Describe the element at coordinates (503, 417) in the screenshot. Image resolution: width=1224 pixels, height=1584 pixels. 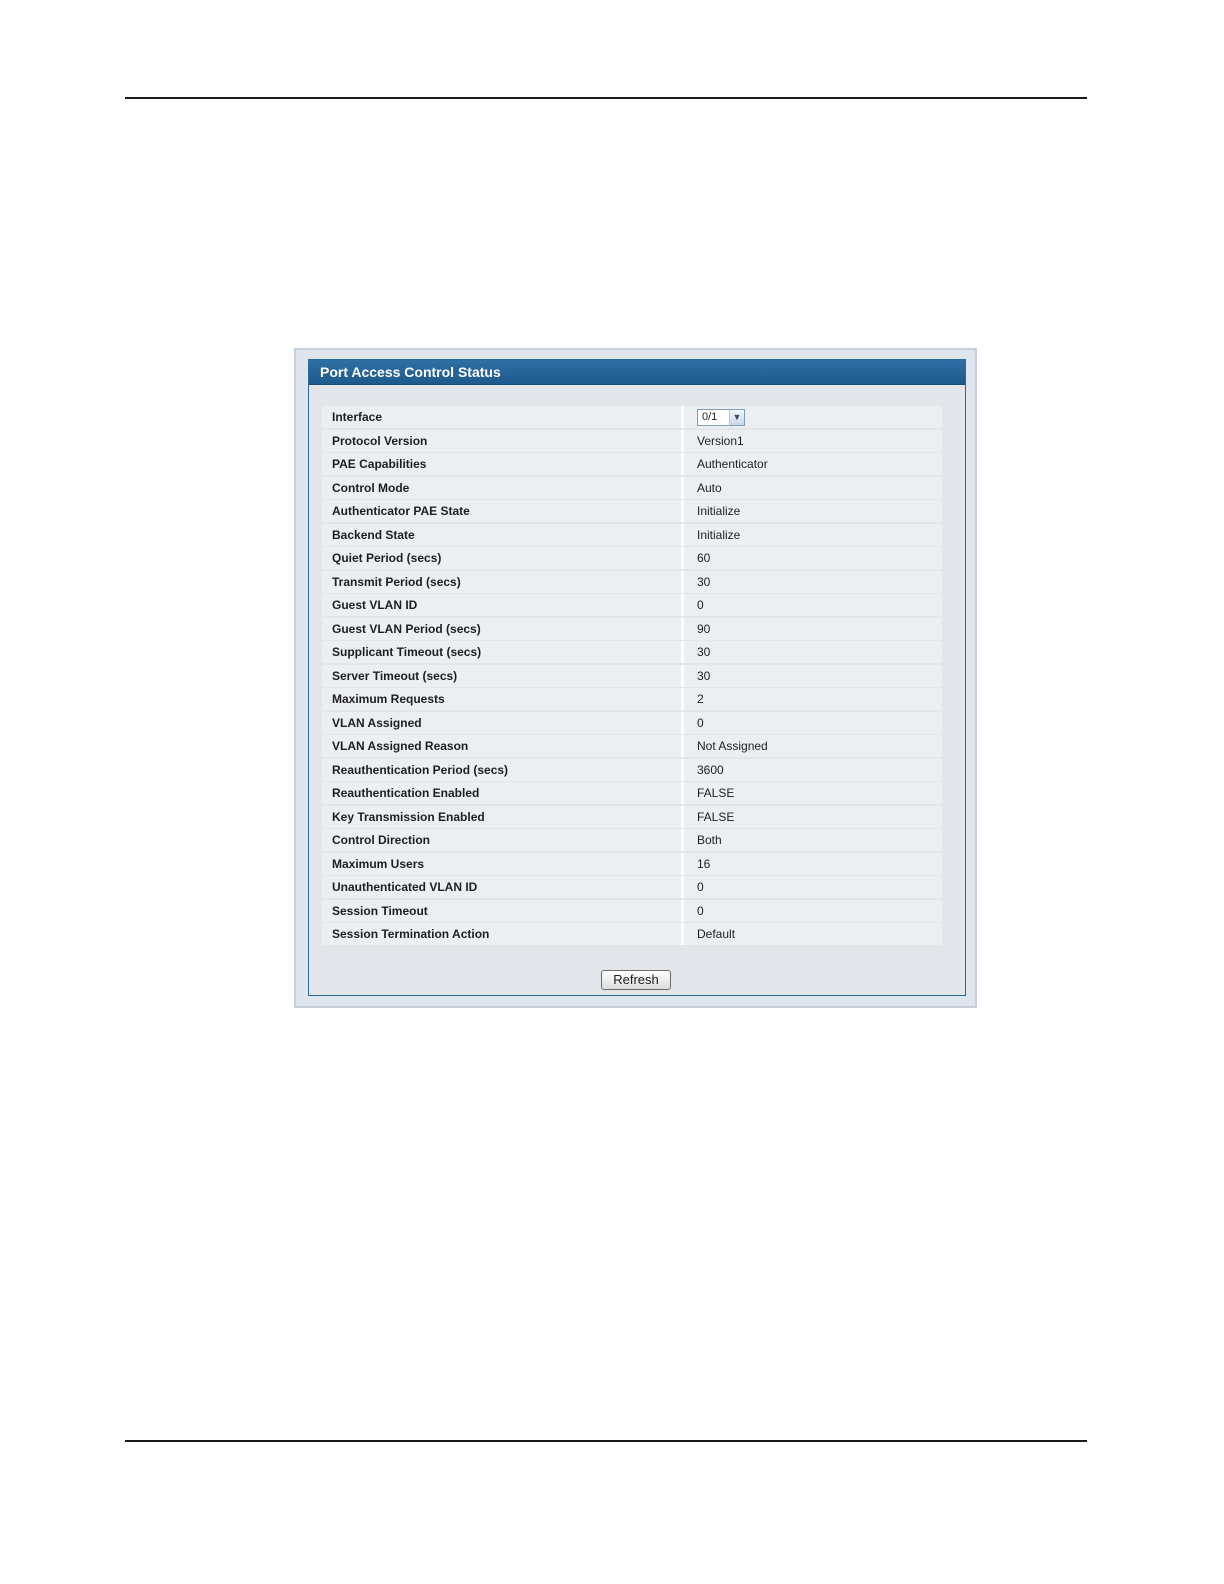
I see `row-label: Interface` at that location.